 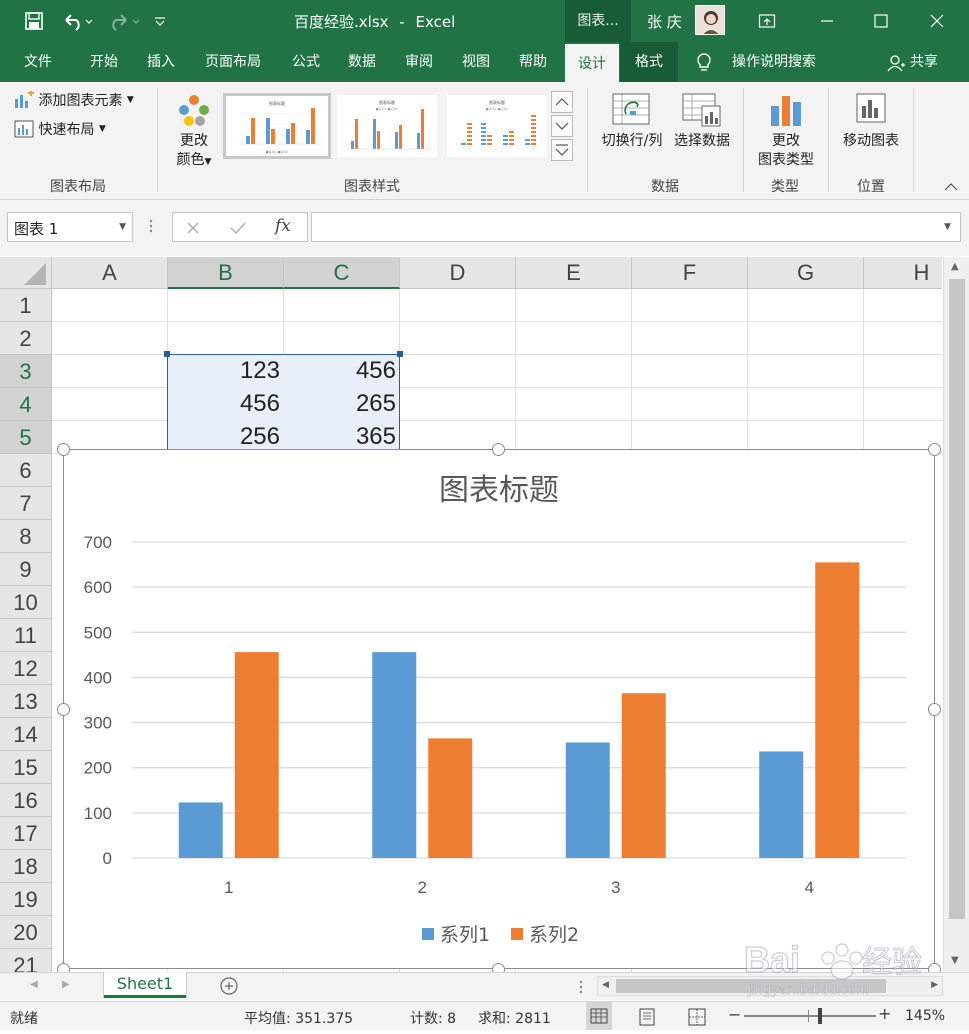 I want to click on maximize-icon, so click(x=881, y=21).